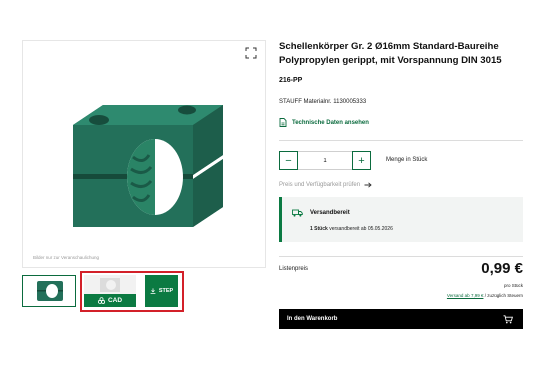 This screenshot has height=373, width=560. What do you see at coordinates (294, 269) in the screenshot?
I see `list-price-label: Listenpreis` at bounding box center [294, 269].